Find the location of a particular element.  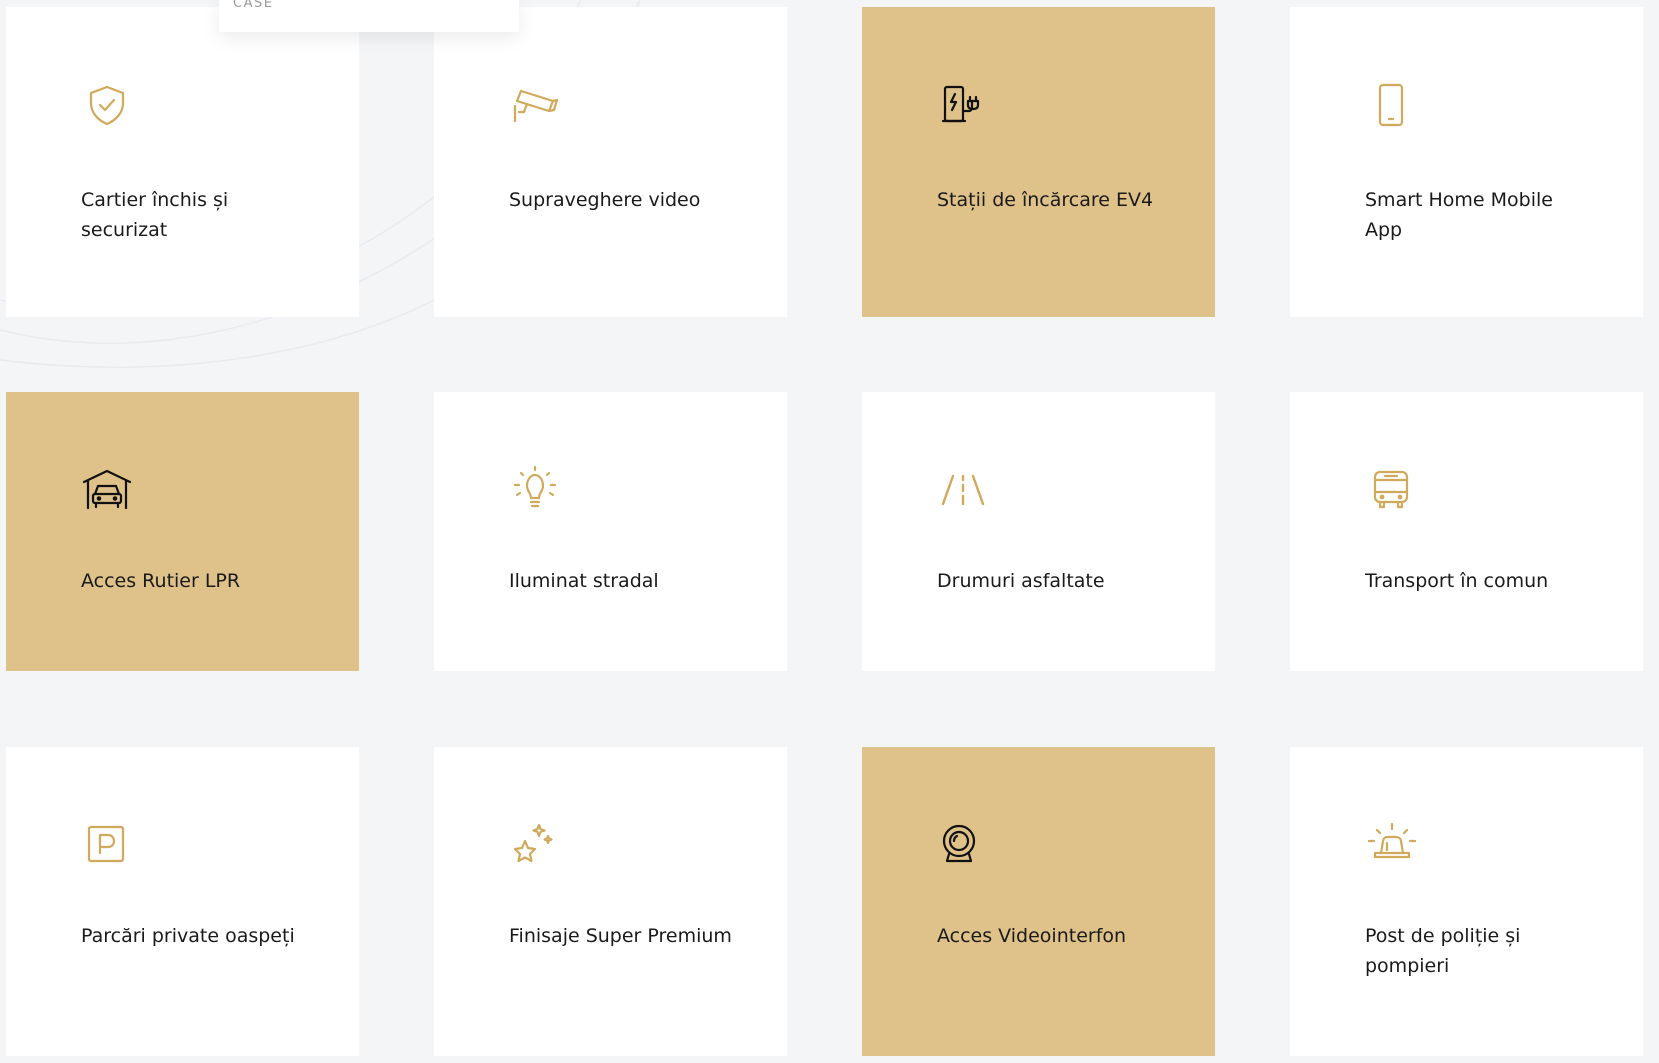

feature-card-video-surveillance: Supraveghere video is located at coordinates (610, 162).